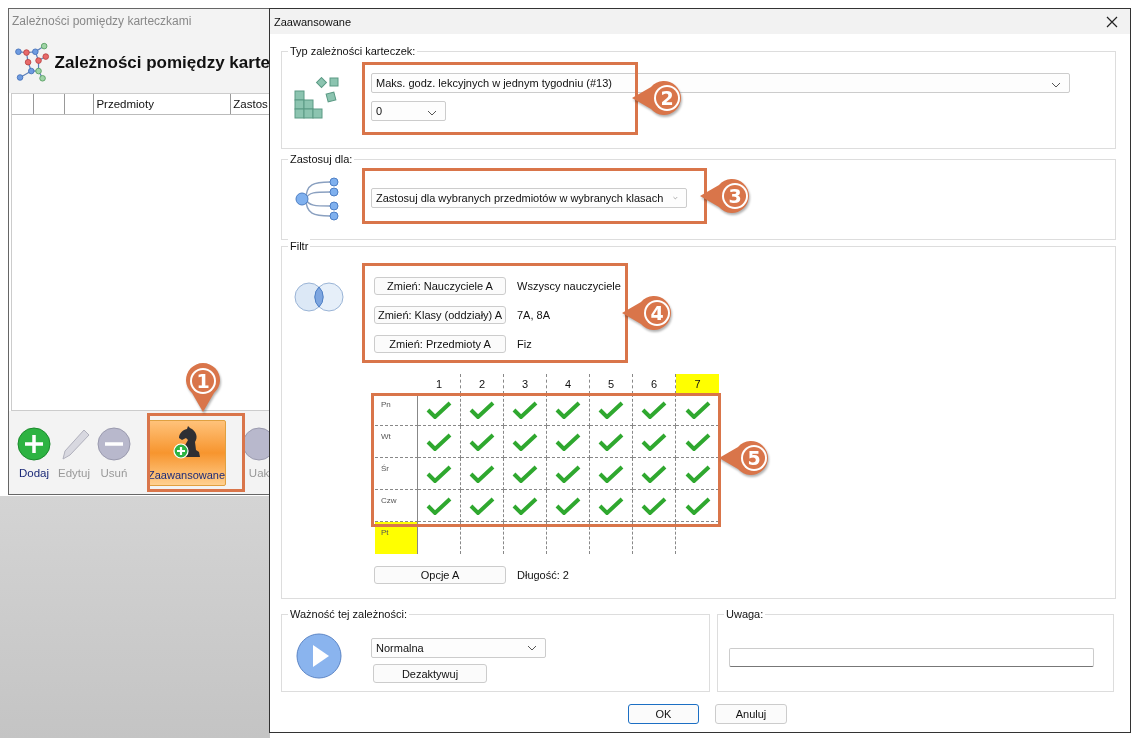 This screenshot has height=738, width=1138. What do you see at coordinates (611, 384) in the screenshot?
I see `period-header: 5` at bounding box center [611, 384].